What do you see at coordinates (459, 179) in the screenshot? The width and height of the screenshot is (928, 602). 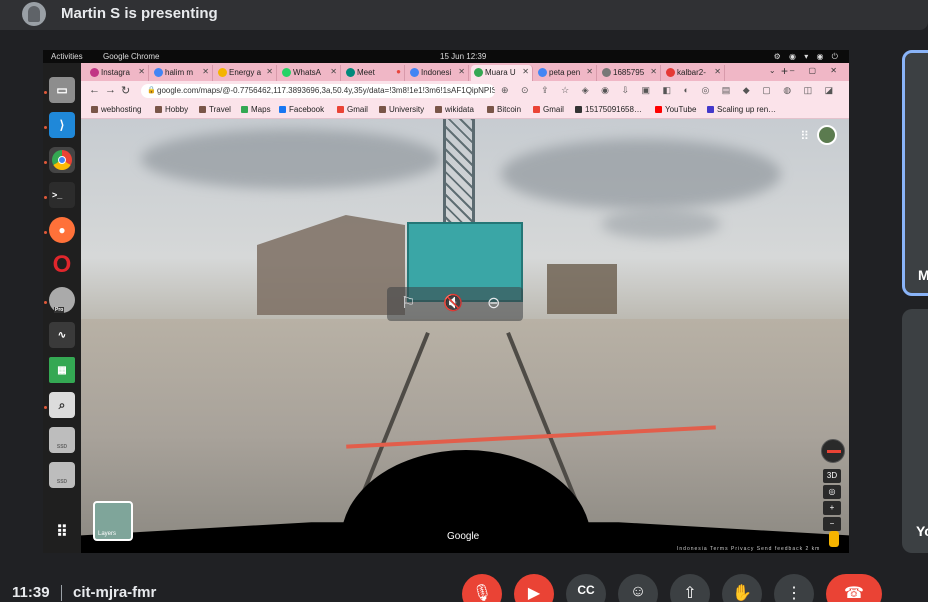 I see `crane-mast` at bounding box center [459, 179].